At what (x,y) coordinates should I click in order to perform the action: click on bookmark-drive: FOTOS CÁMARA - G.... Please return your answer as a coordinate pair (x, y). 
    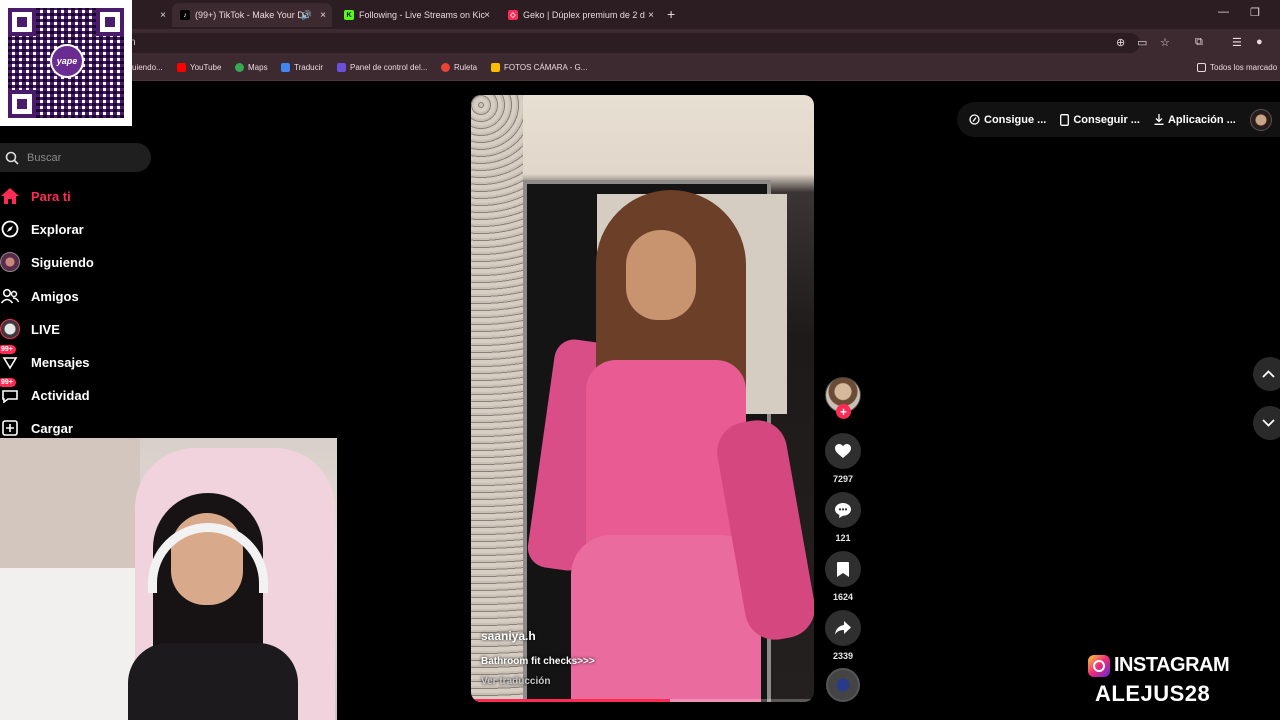
    Looking at the image, I should click on (539, 67).